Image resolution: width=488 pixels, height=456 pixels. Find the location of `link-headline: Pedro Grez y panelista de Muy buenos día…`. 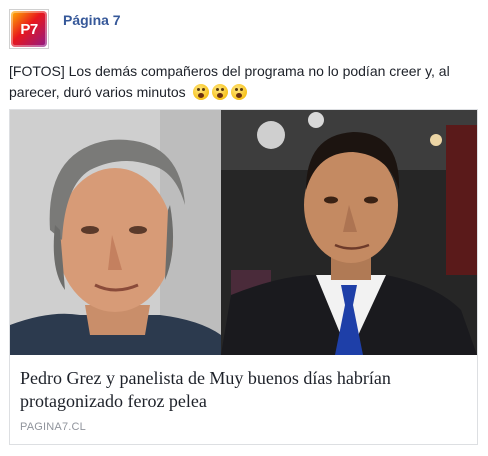

link-headline: Pedro Grez y panelista de Muy buenos día… is located at coordinates (243, 390).